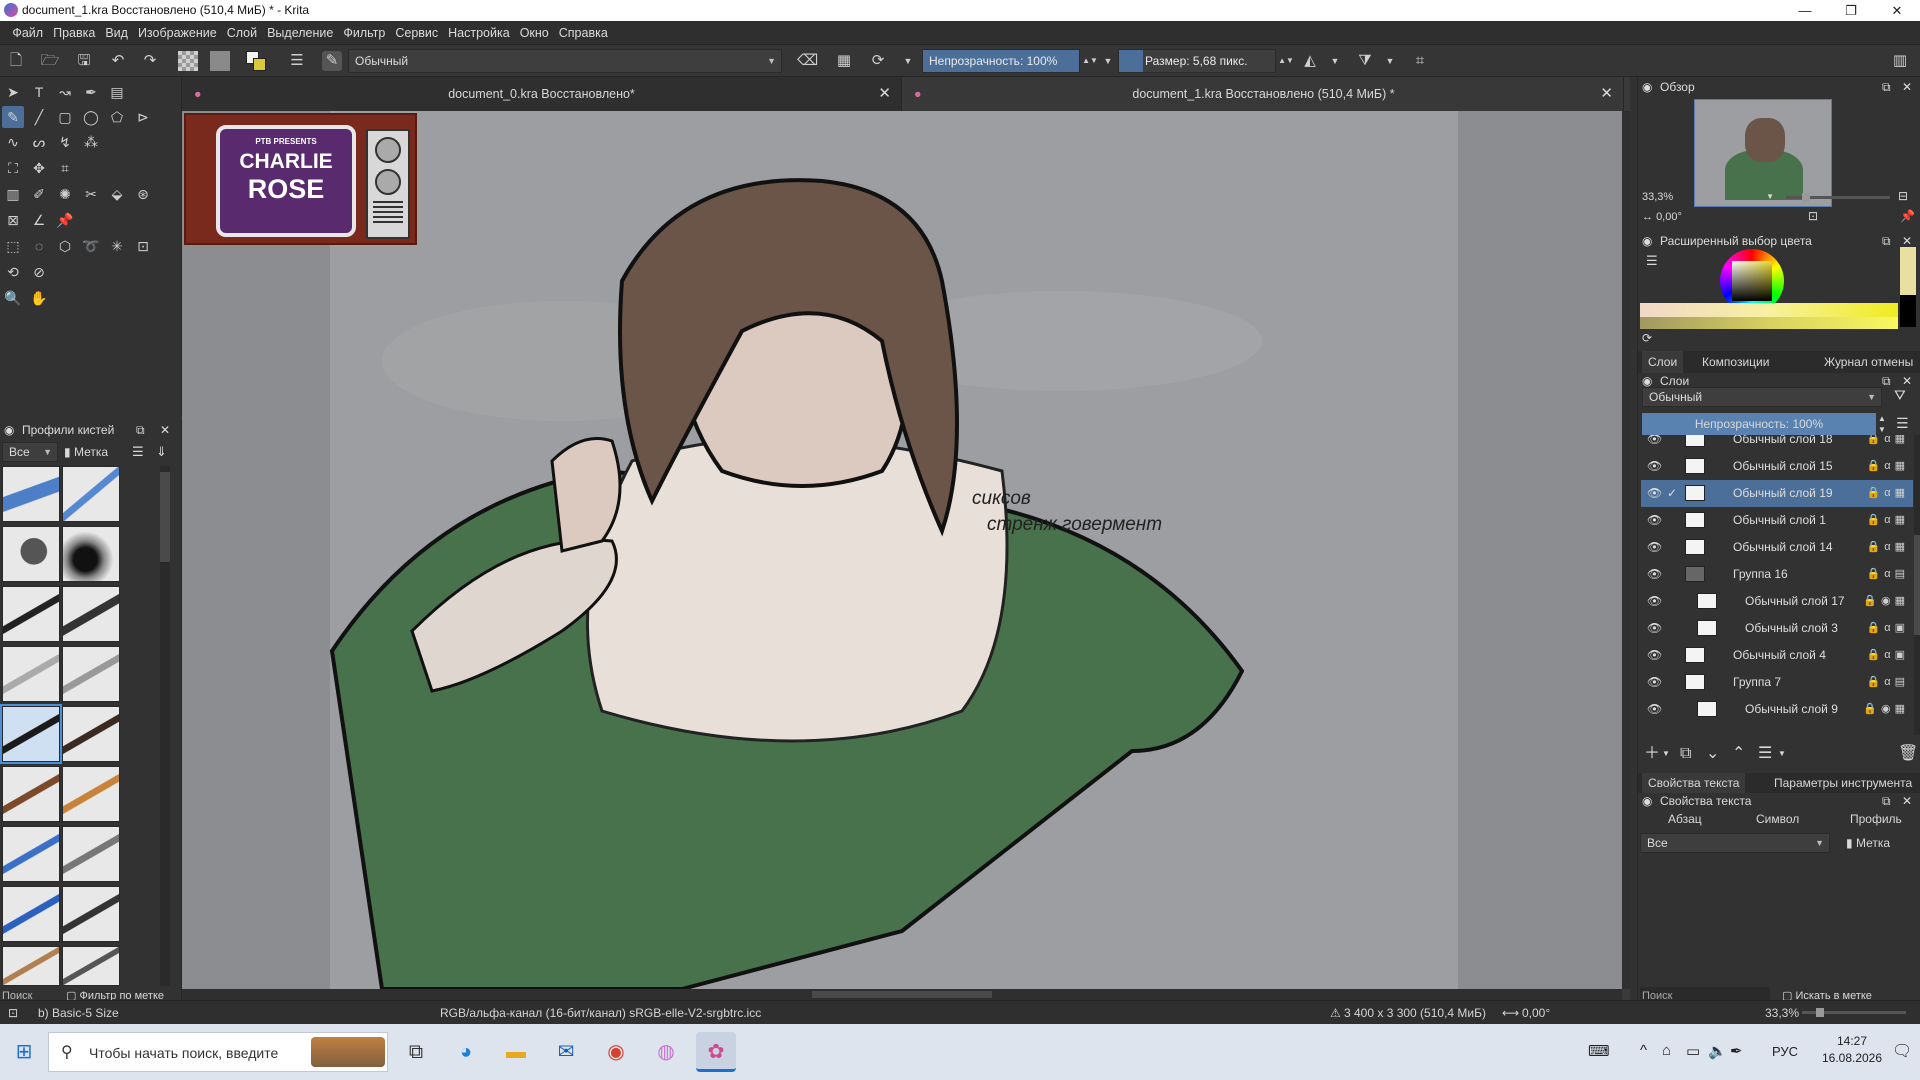  Describe the element at coordinates (1647, 338) in the screenshot. I see `reset-colors-icon: ⟳` at that location.